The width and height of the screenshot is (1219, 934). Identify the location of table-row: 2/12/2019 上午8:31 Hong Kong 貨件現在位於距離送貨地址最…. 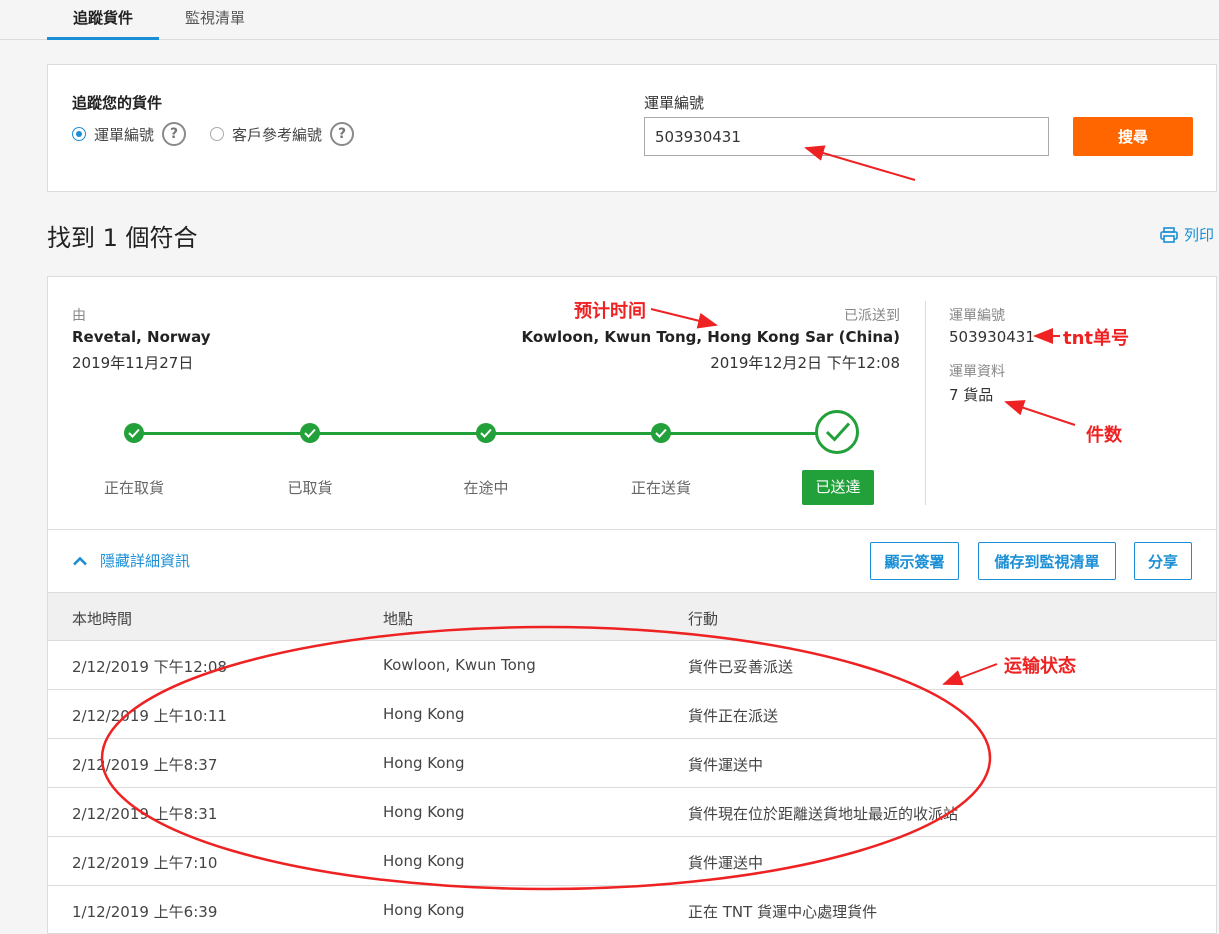
(632, 812).